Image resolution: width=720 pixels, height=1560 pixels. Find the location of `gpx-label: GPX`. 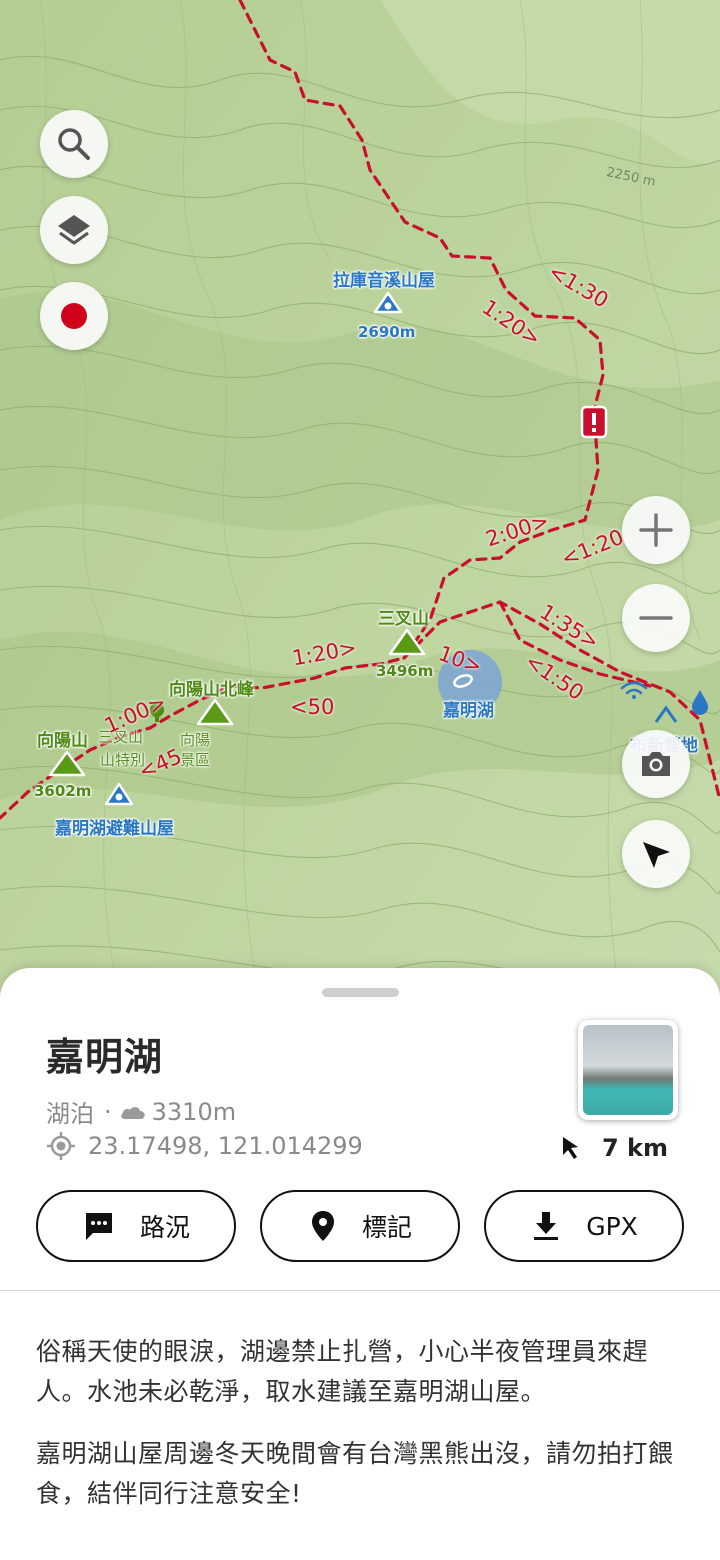

gpx-label: GPX is located at coordinates (612, 1226).